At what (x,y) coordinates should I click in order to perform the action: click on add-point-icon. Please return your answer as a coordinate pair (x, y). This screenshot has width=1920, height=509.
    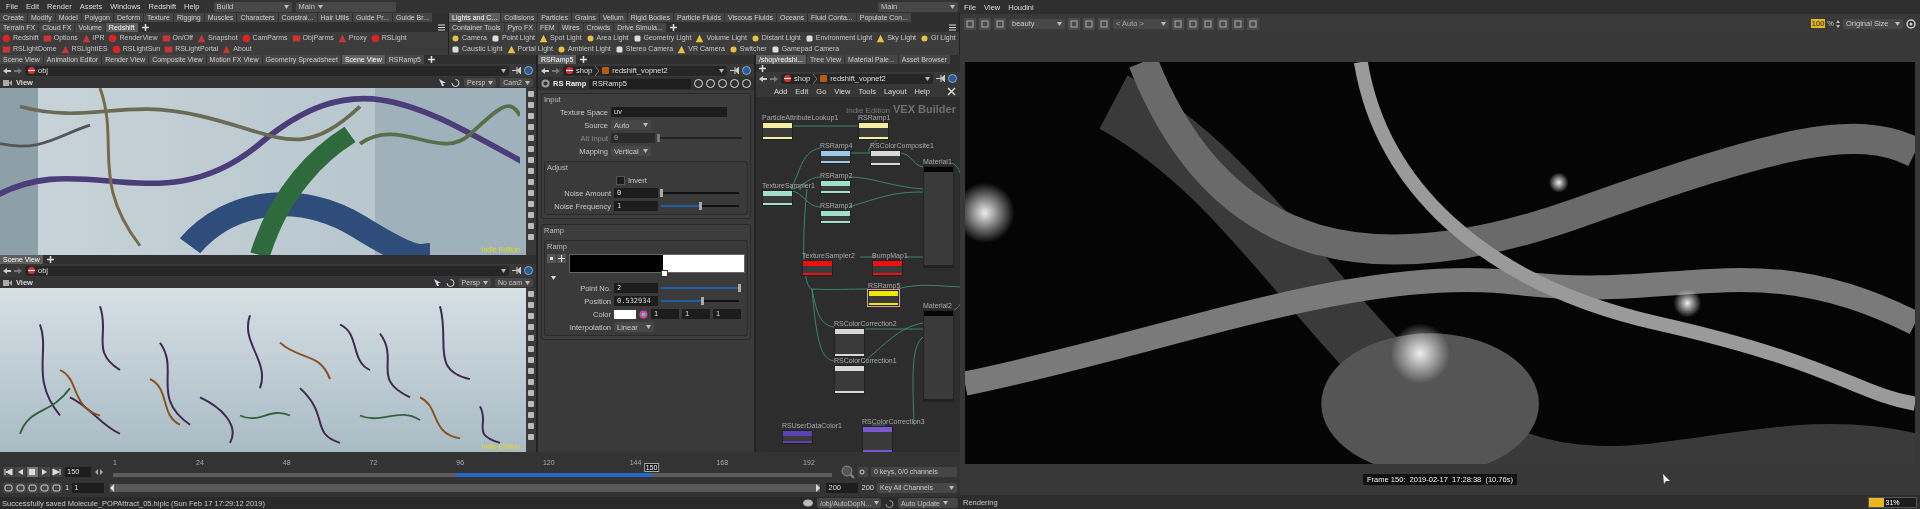
    Looking at the image, I should click on (561, 258).